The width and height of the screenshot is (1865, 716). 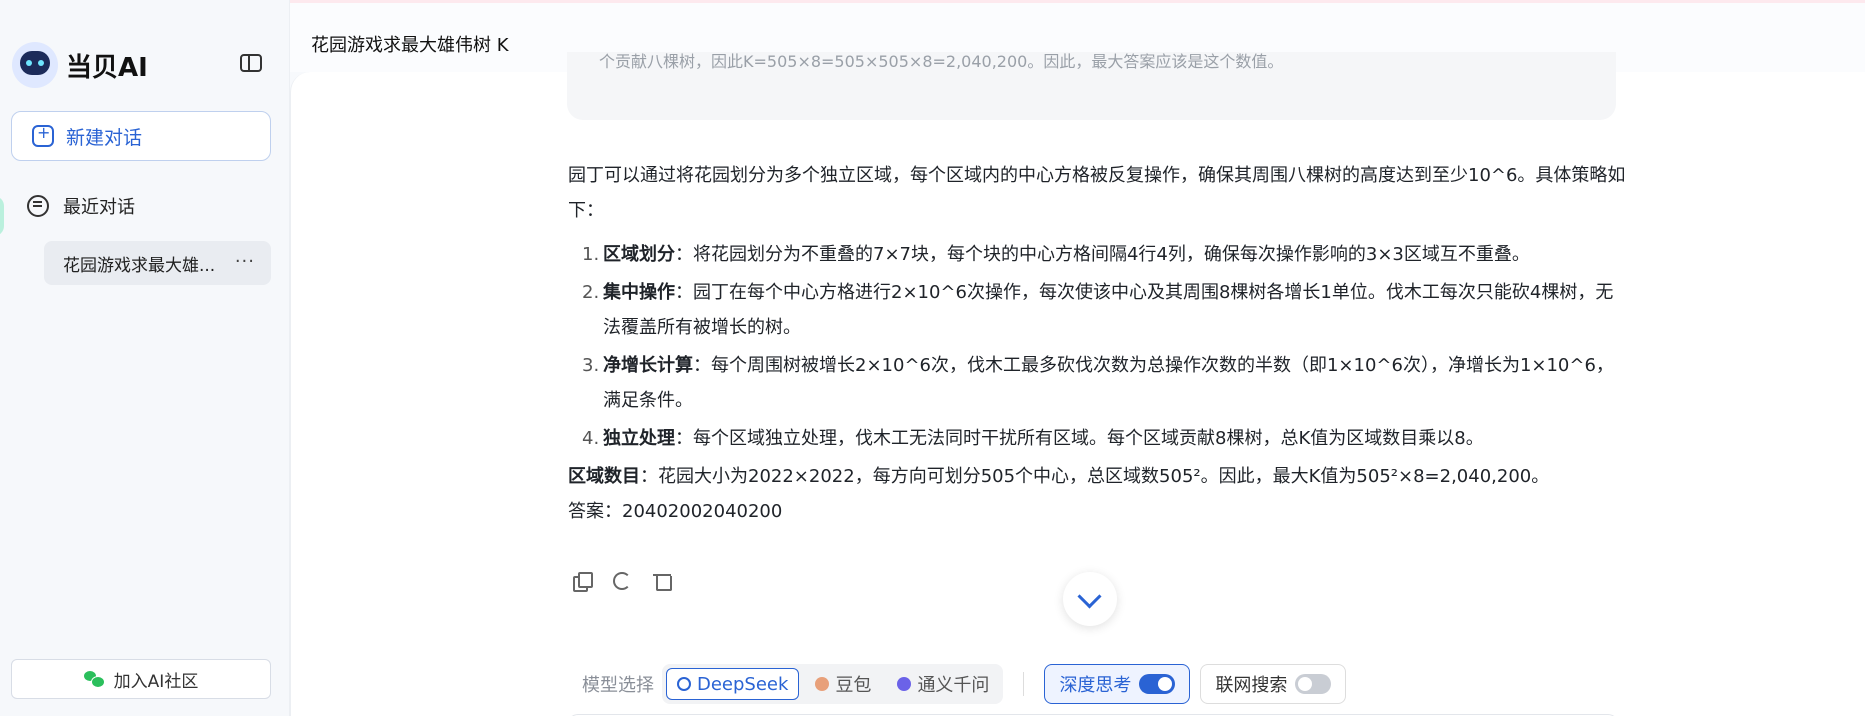 What do you see at coordinates (904, 684) in the screenshot?
I see `tongyi-icon` at bounding box center [904, 684].